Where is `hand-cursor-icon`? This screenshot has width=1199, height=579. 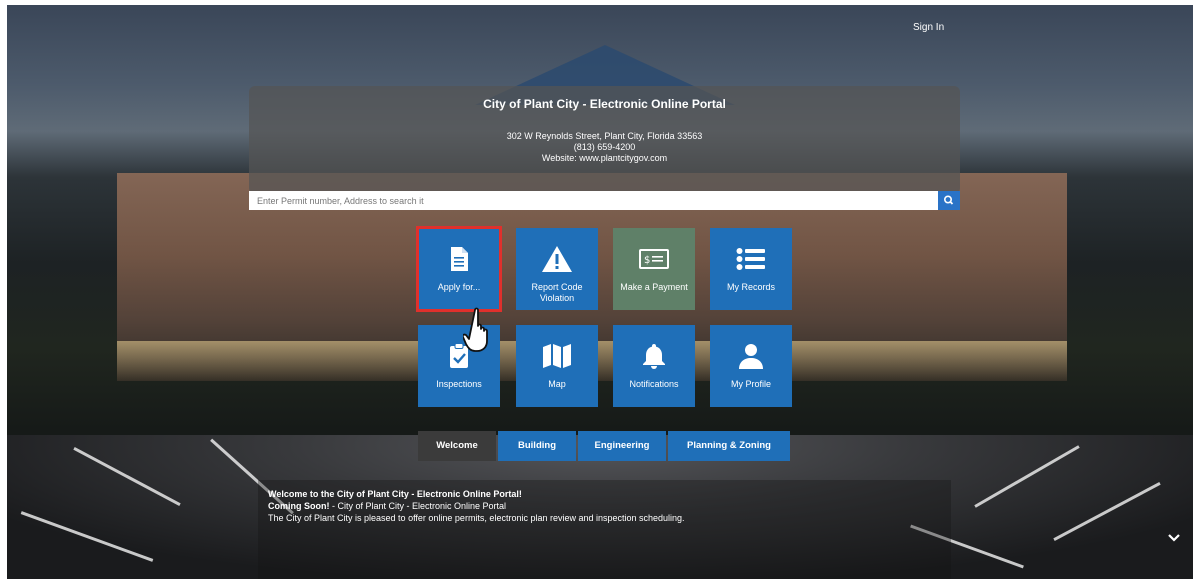 hand-cursor-icon is located at coordinates (475, 329).